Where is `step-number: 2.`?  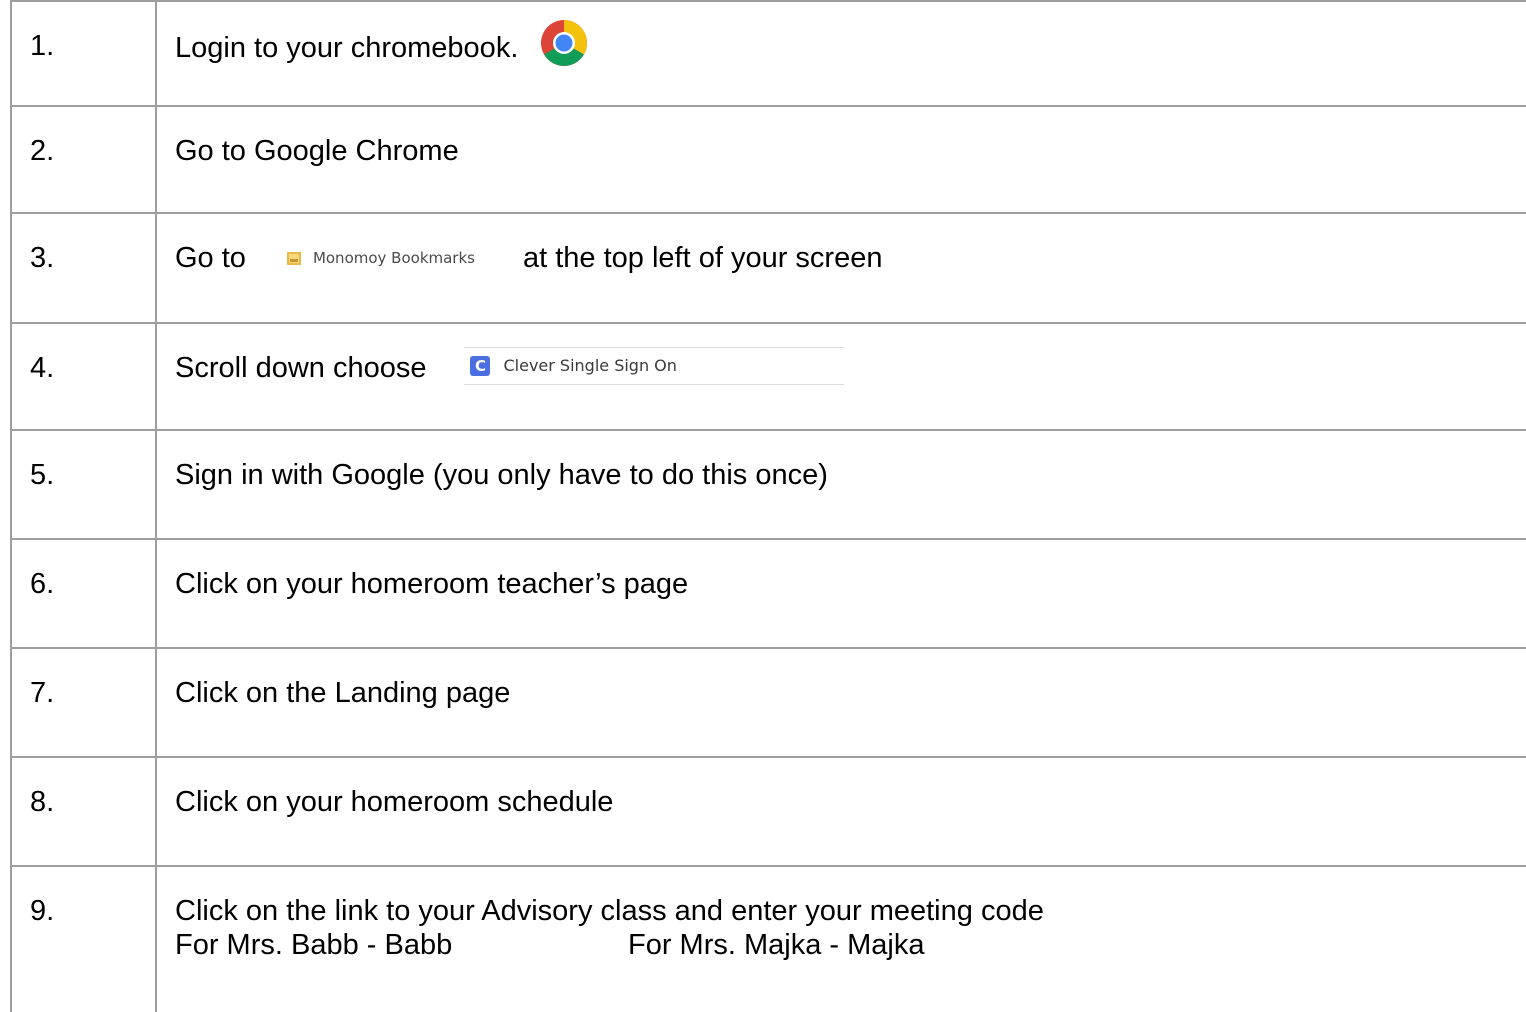
step-number: 2. is located at coordinates (83, 159).